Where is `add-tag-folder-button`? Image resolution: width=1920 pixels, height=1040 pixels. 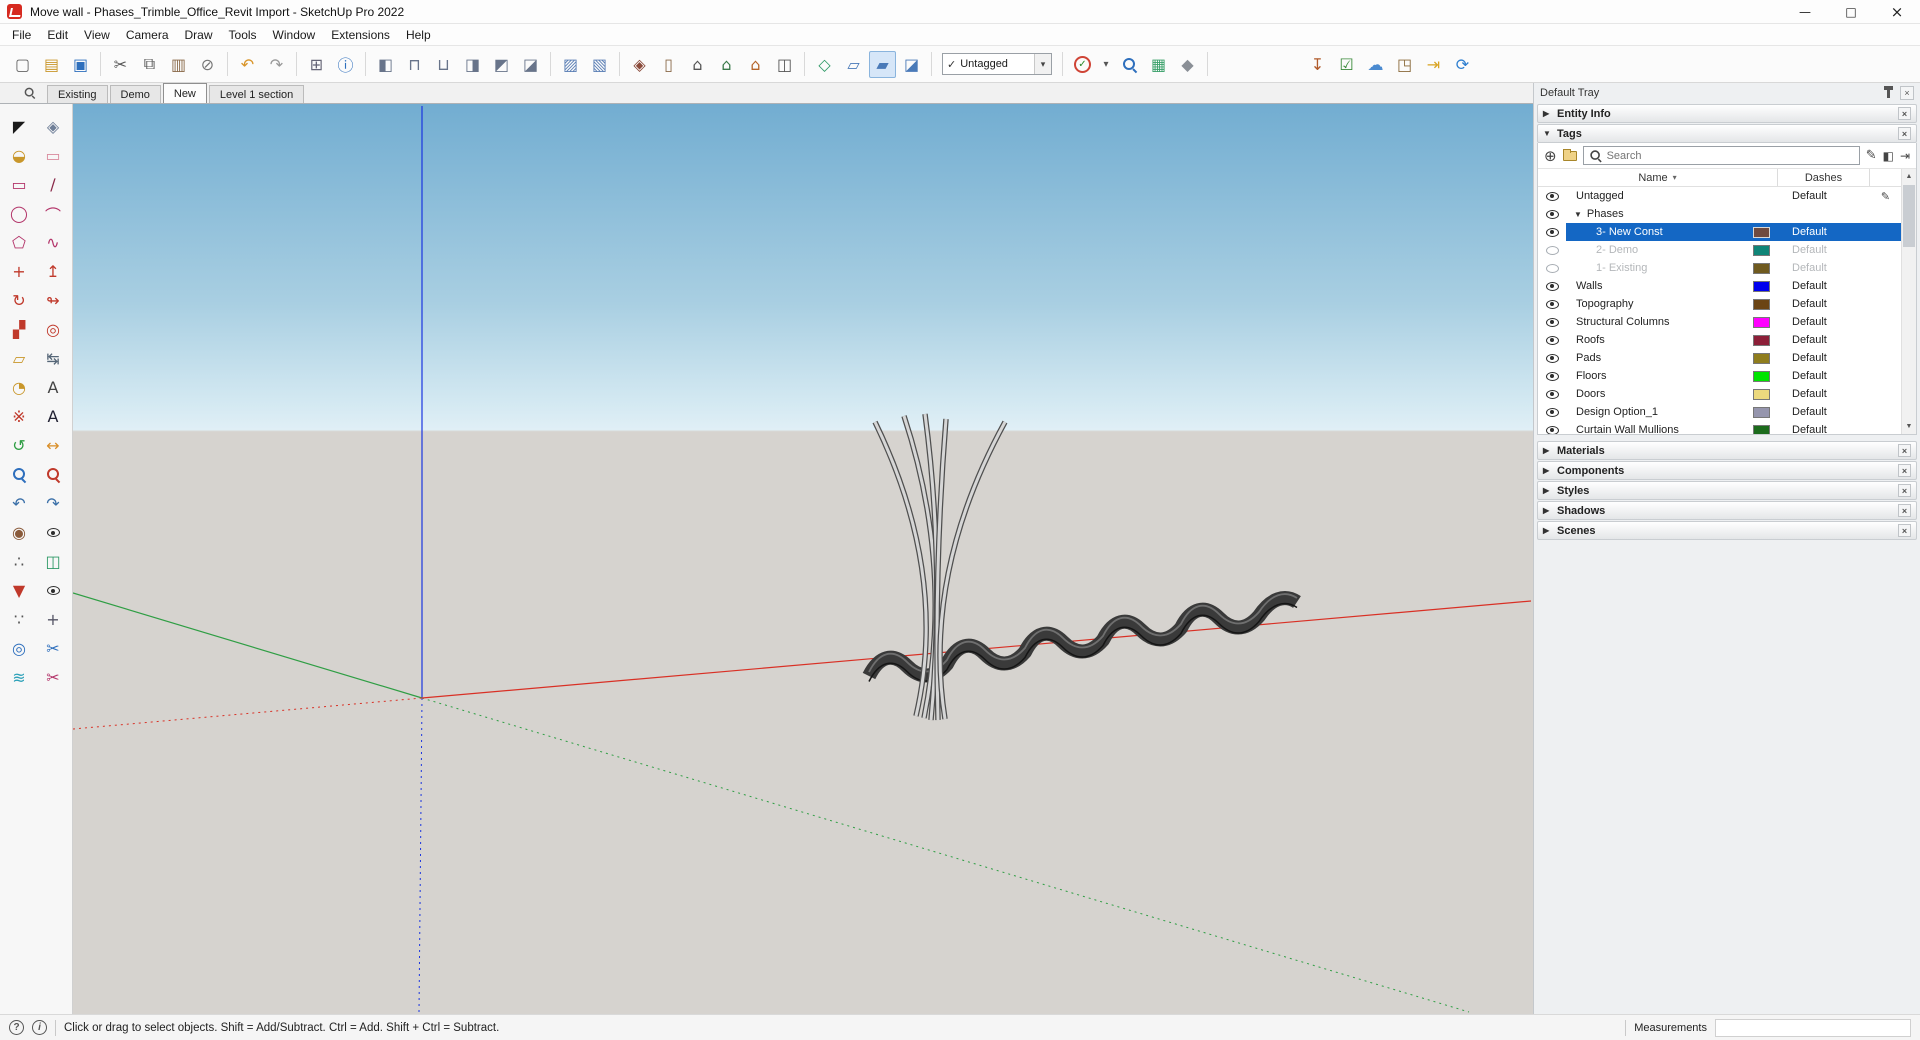
add-tag-folder-button is located at coordinates (1569, 154).